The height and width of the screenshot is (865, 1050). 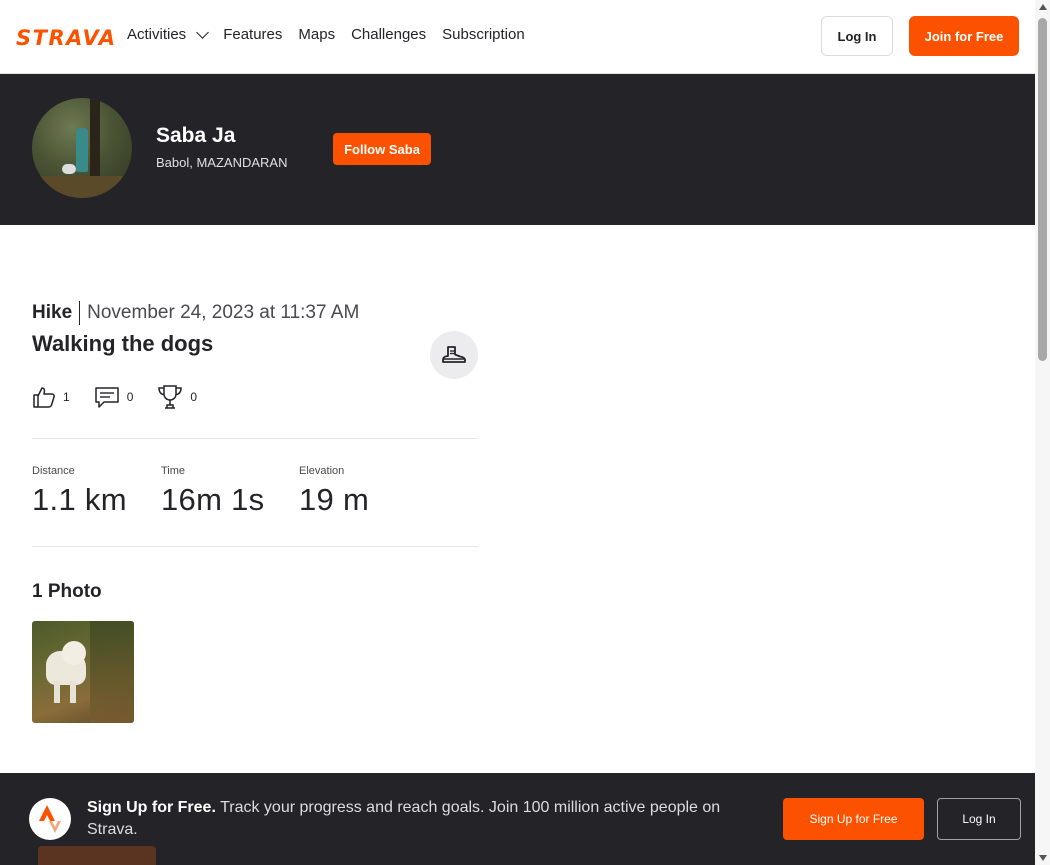 I want to click on photo-thumbnail, so click(x=83, y=672).